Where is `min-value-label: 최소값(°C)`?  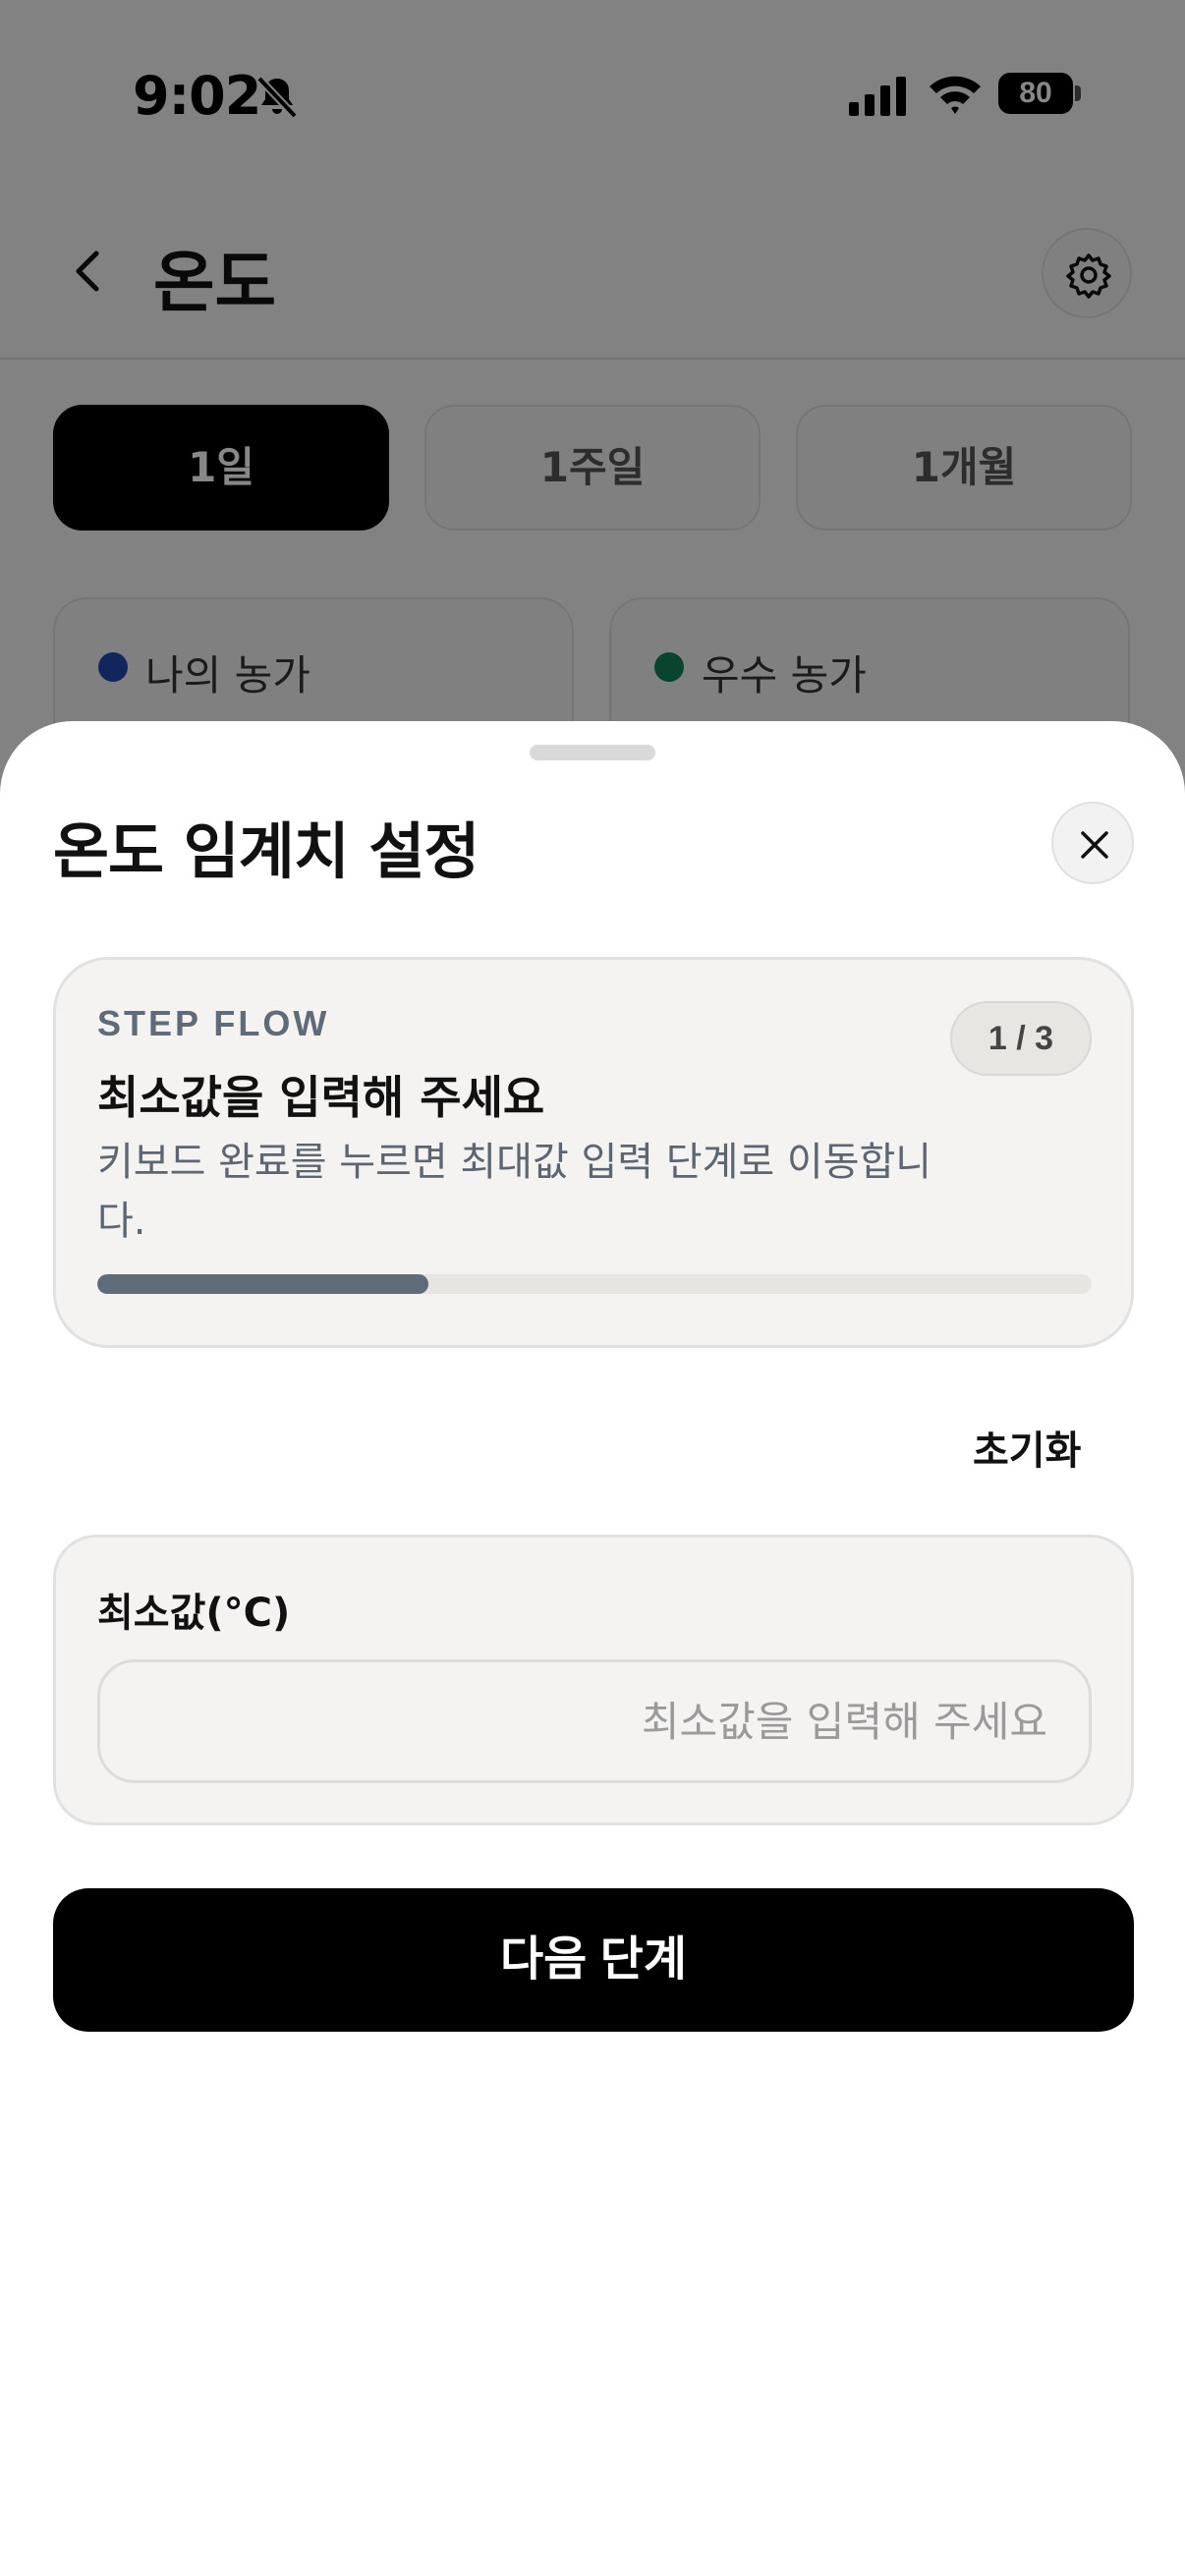 min-value-label: 최소값(°C) is located at coordinates (194, 1613).